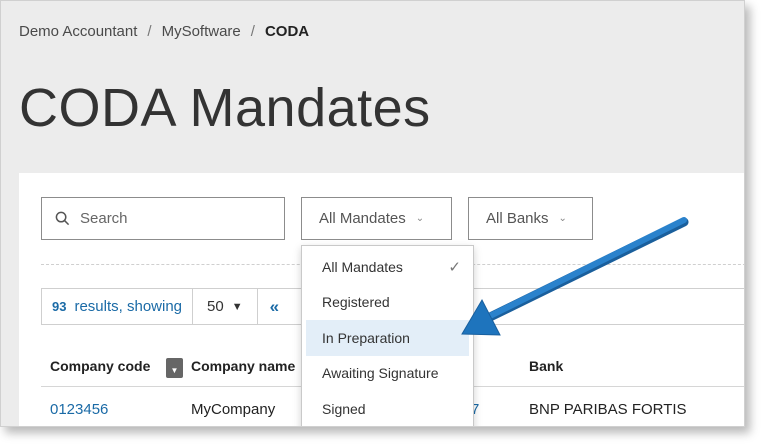 Image resolution: width=767 pixels, height=447 pixels. I want to click on menu-item-registered: Registered, so click(387, 303).